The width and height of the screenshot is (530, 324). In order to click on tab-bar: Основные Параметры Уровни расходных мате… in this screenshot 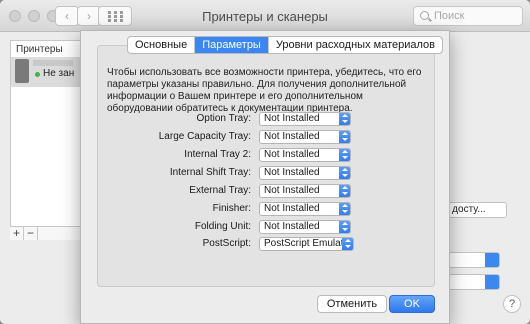, I will do `click(285, 45)`.